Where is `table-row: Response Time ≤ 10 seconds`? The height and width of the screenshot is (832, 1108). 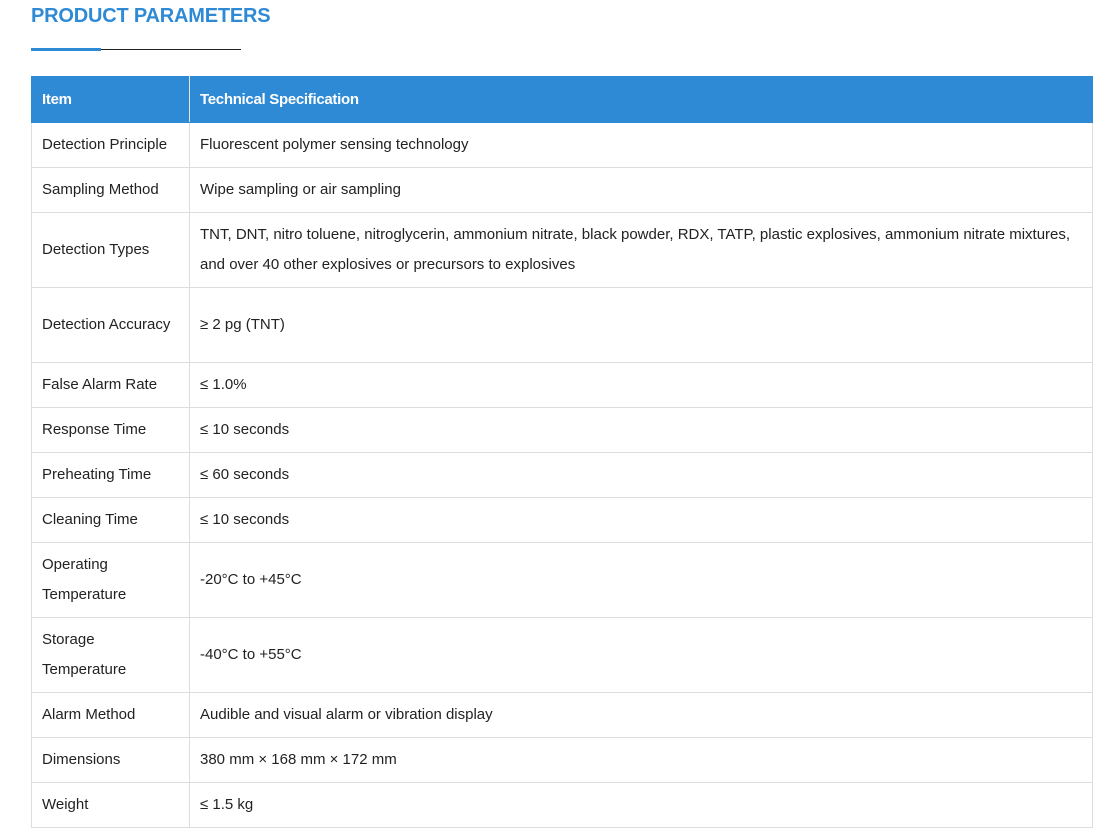
table-row: Response Time ≤ 10 seconds is located at coordinates (562, 430).